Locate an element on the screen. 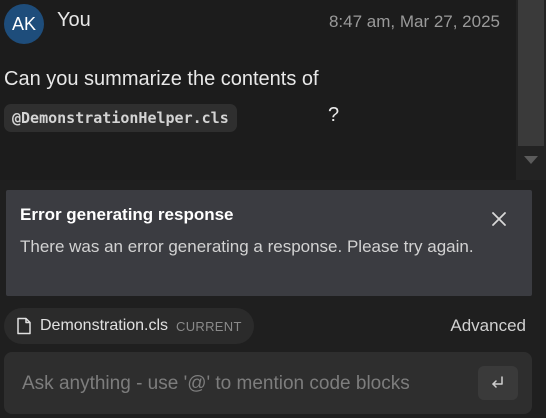  chat-input is located at coordinates (237, 384).